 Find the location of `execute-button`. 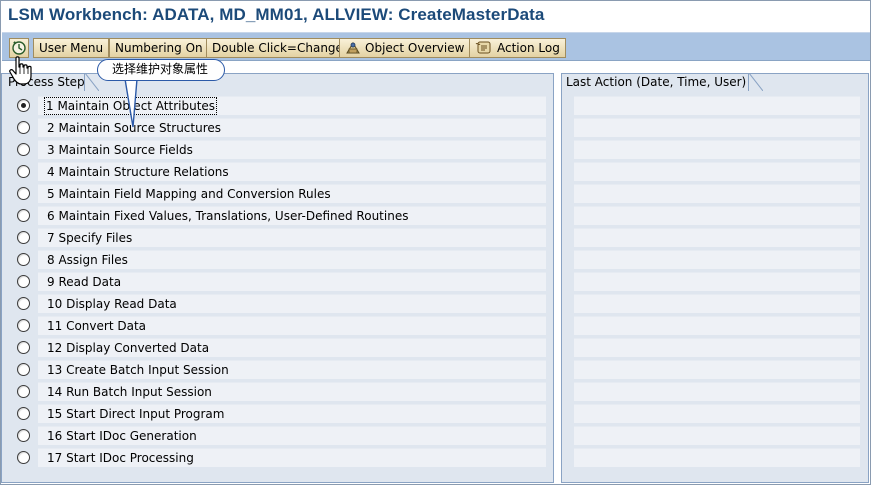

execute-button is located at coordinates (19, 48).